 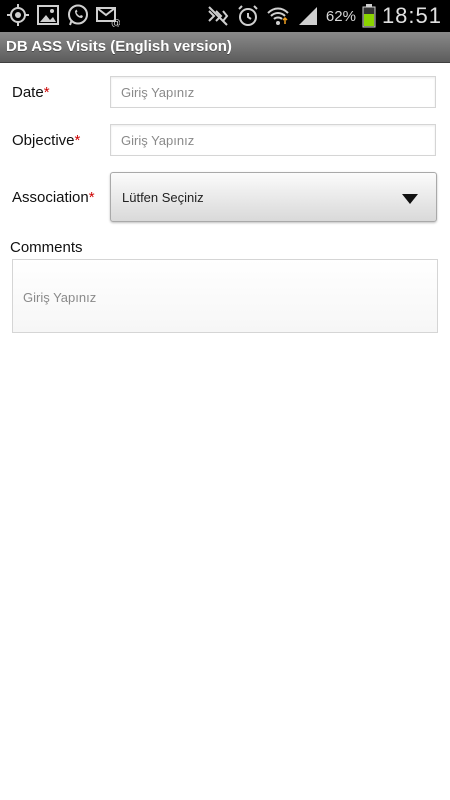 I want to click on clock: 18:51, so click(x=411, y=15).